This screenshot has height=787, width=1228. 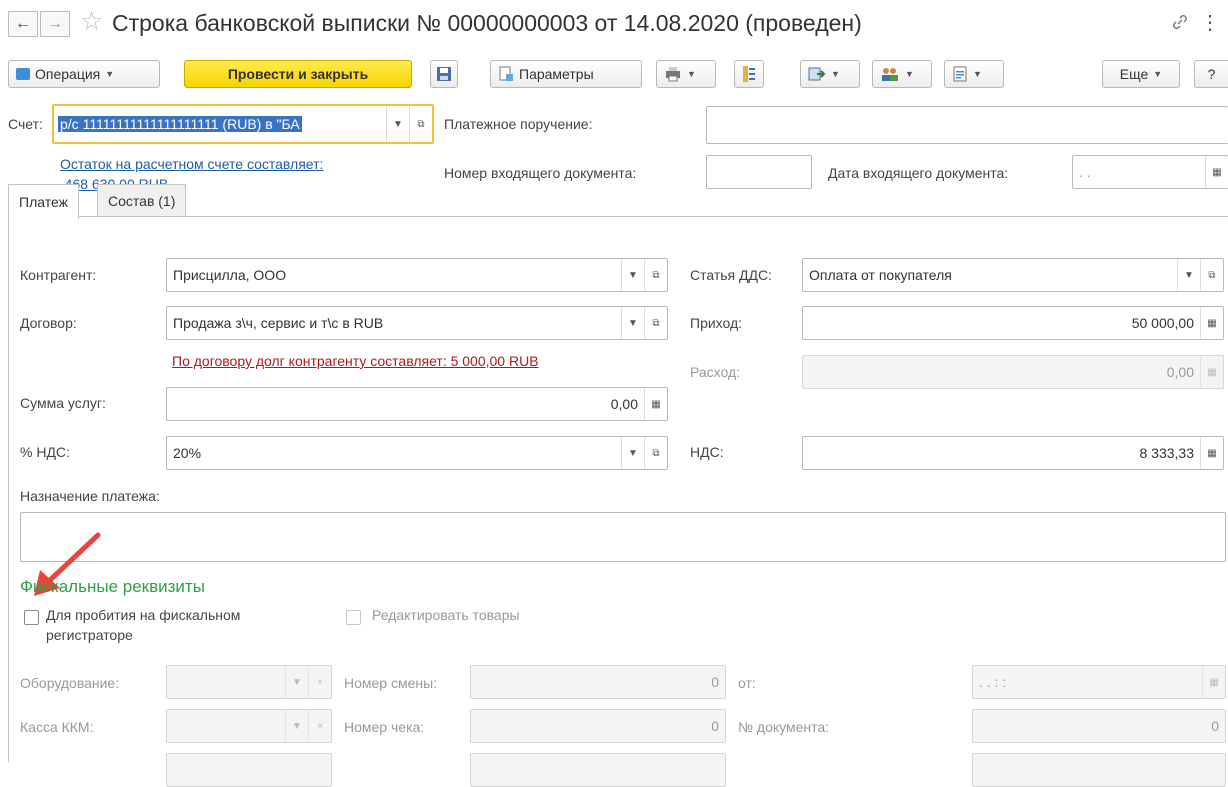 I want to click on more-label: Еще, so click(x=1134, y=74).